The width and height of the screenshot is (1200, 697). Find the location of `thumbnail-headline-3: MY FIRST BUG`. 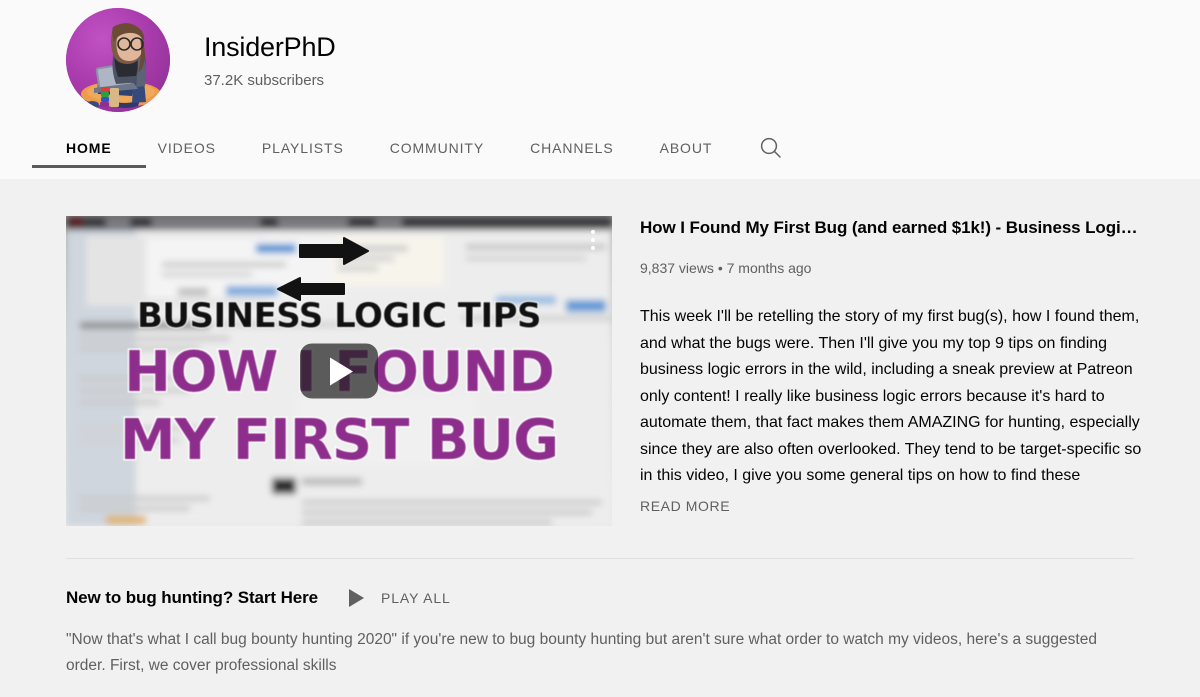

thumbnail-headline-3: MY FIRST BUG is located at coordinates (339, 441).